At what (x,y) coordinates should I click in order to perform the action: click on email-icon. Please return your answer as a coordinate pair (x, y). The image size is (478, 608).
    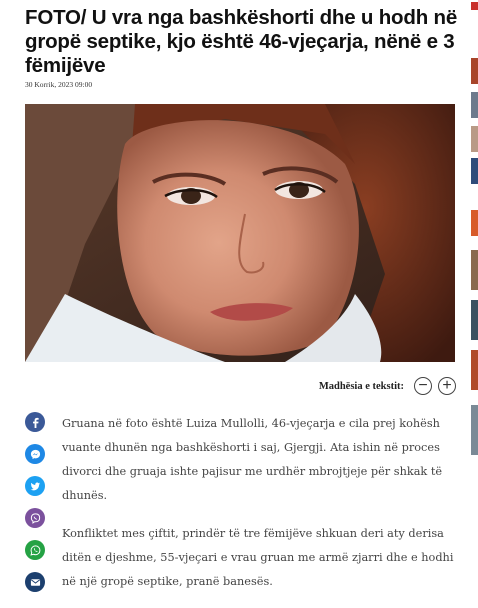
    Looking at the image, I should click on (35, 582).